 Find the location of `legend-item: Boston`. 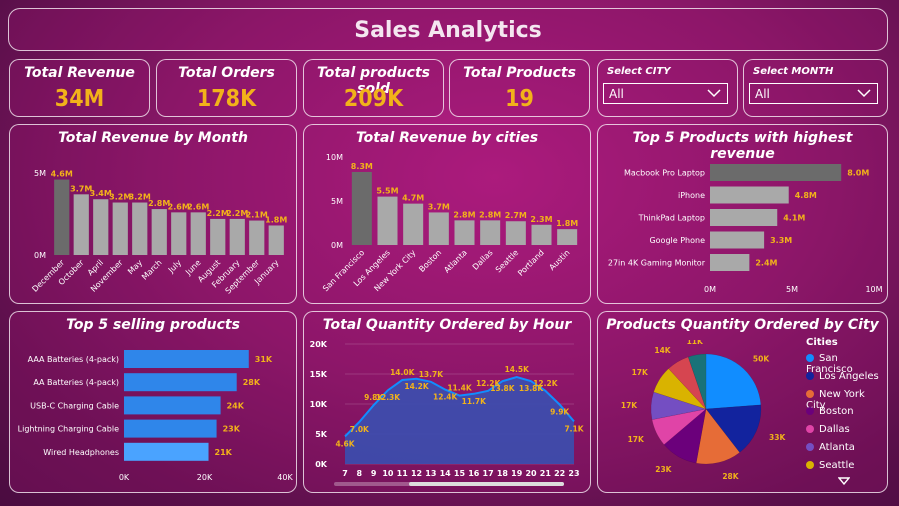

legend-item: Boston is located at coordinates (830, 411).